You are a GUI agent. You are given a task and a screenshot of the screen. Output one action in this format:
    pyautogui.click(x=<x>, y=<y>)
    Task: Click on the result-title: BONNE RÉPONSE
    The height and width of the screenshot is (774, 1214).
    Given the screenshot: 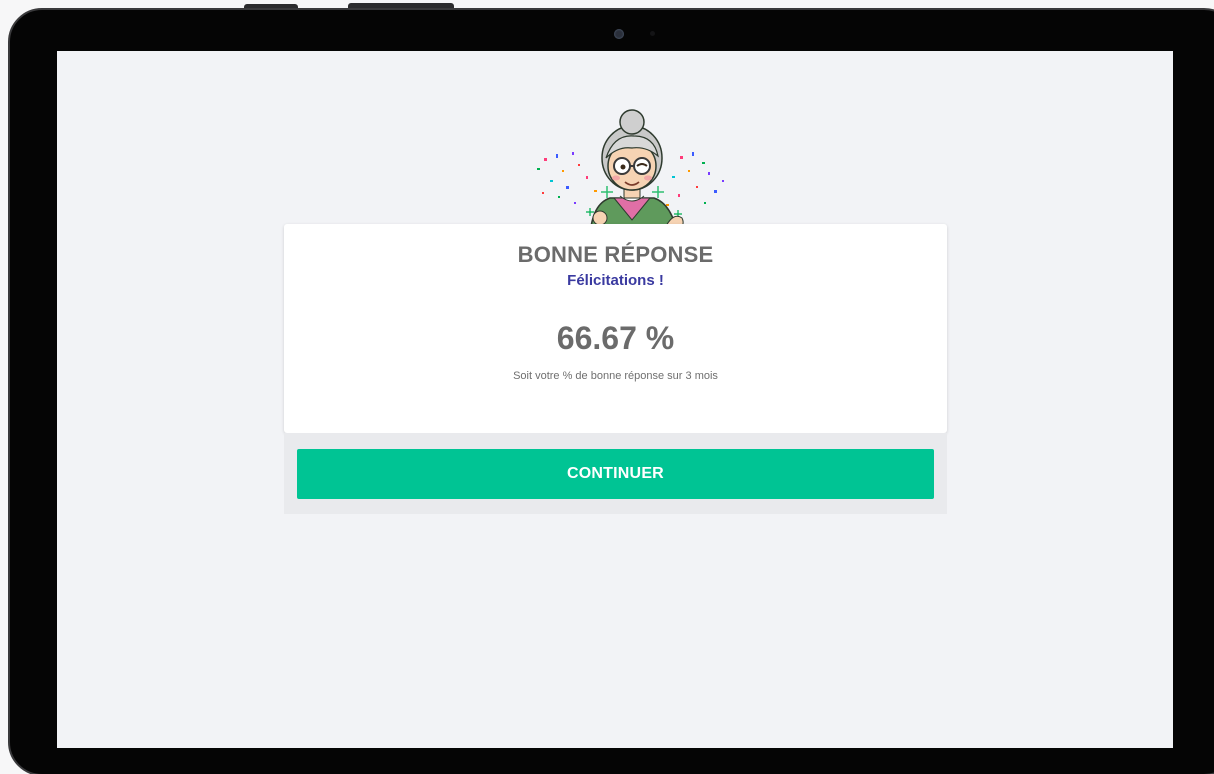 What is the action you would take?
    pyautogui.click(x=615, y=254)
    